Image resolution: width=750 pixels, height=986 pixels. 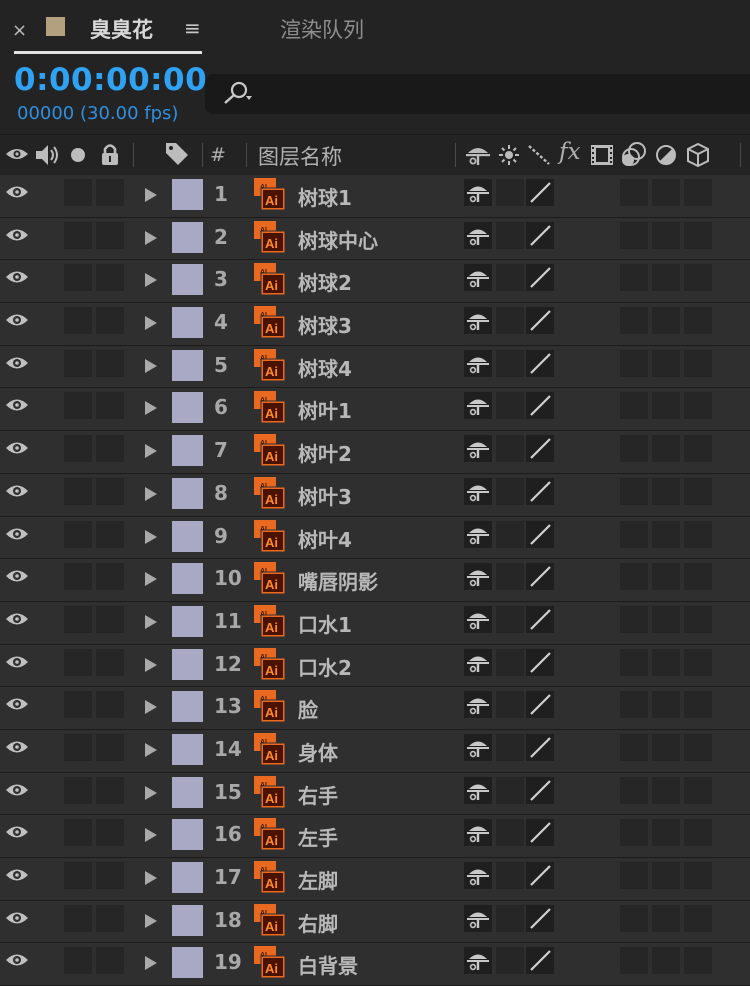 I want to click on layer-row: 5 AI Ai 树球4, so click(x=375, y=367).